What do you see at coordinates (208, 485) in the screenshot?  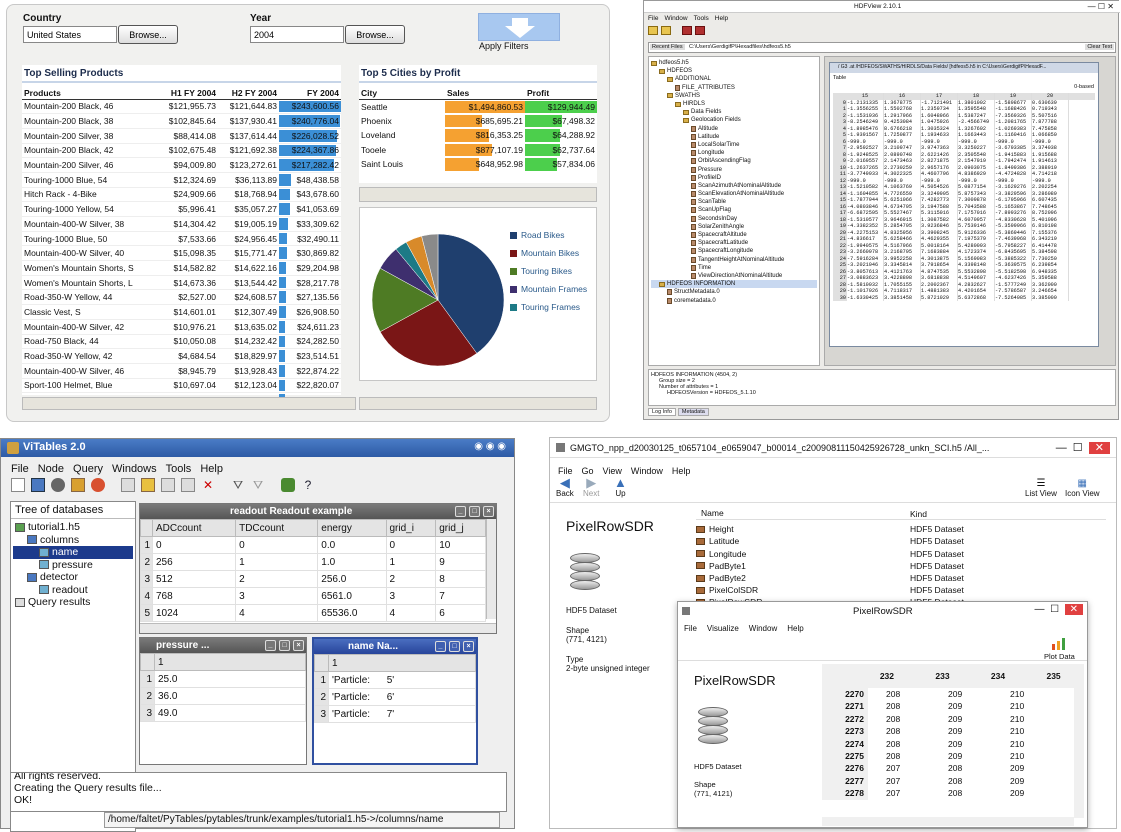 I see `delete-icon: ✕` at bounding box center [208, 485].